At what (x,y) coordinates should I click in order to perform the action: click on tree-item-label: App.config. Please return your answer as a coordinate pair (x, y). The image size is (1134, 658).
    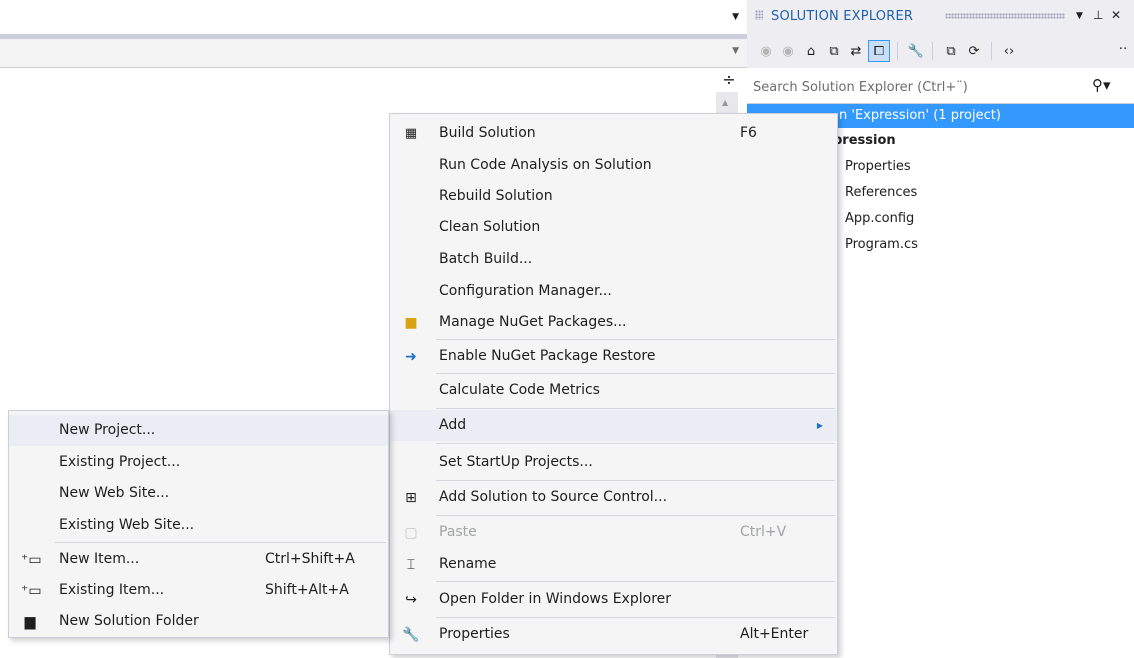
    Looking at the image, I should click on (880, 218).